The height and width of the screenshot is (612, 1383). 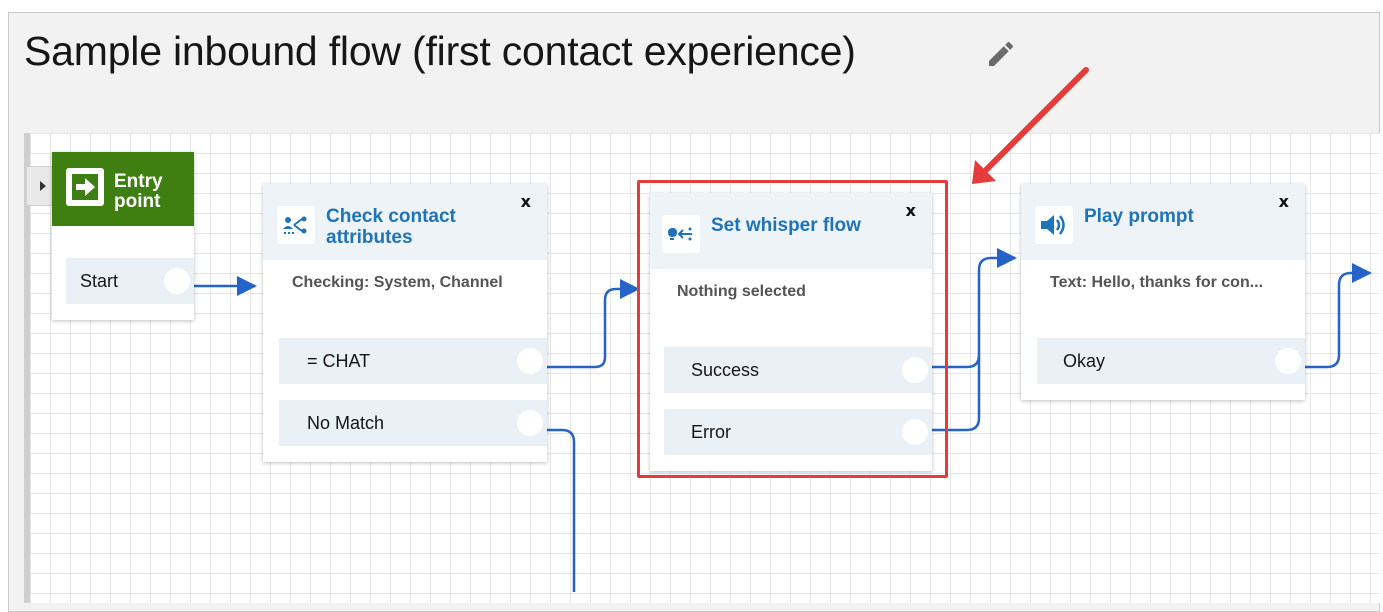 I want to click on play-close-button: x, so click(x=1284, y=201).